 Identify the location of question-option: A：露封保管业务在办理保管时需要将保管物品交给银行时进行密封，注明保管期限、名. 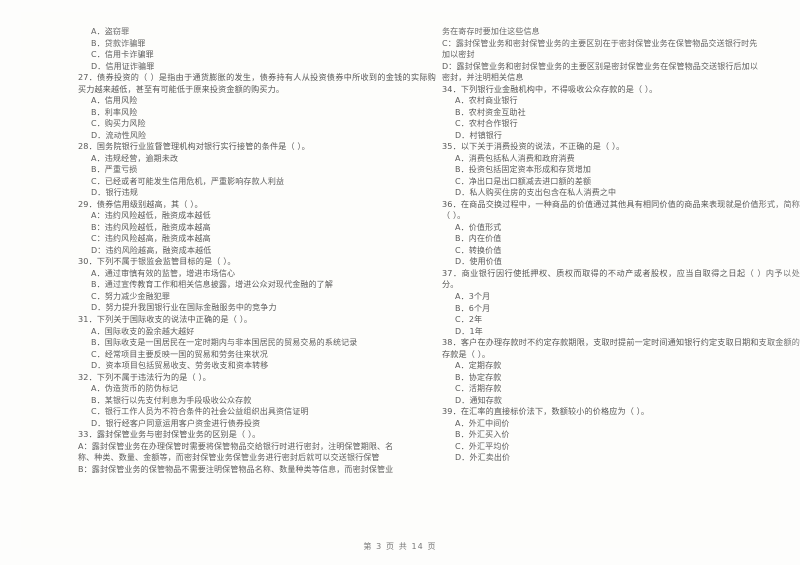
(236, 446).